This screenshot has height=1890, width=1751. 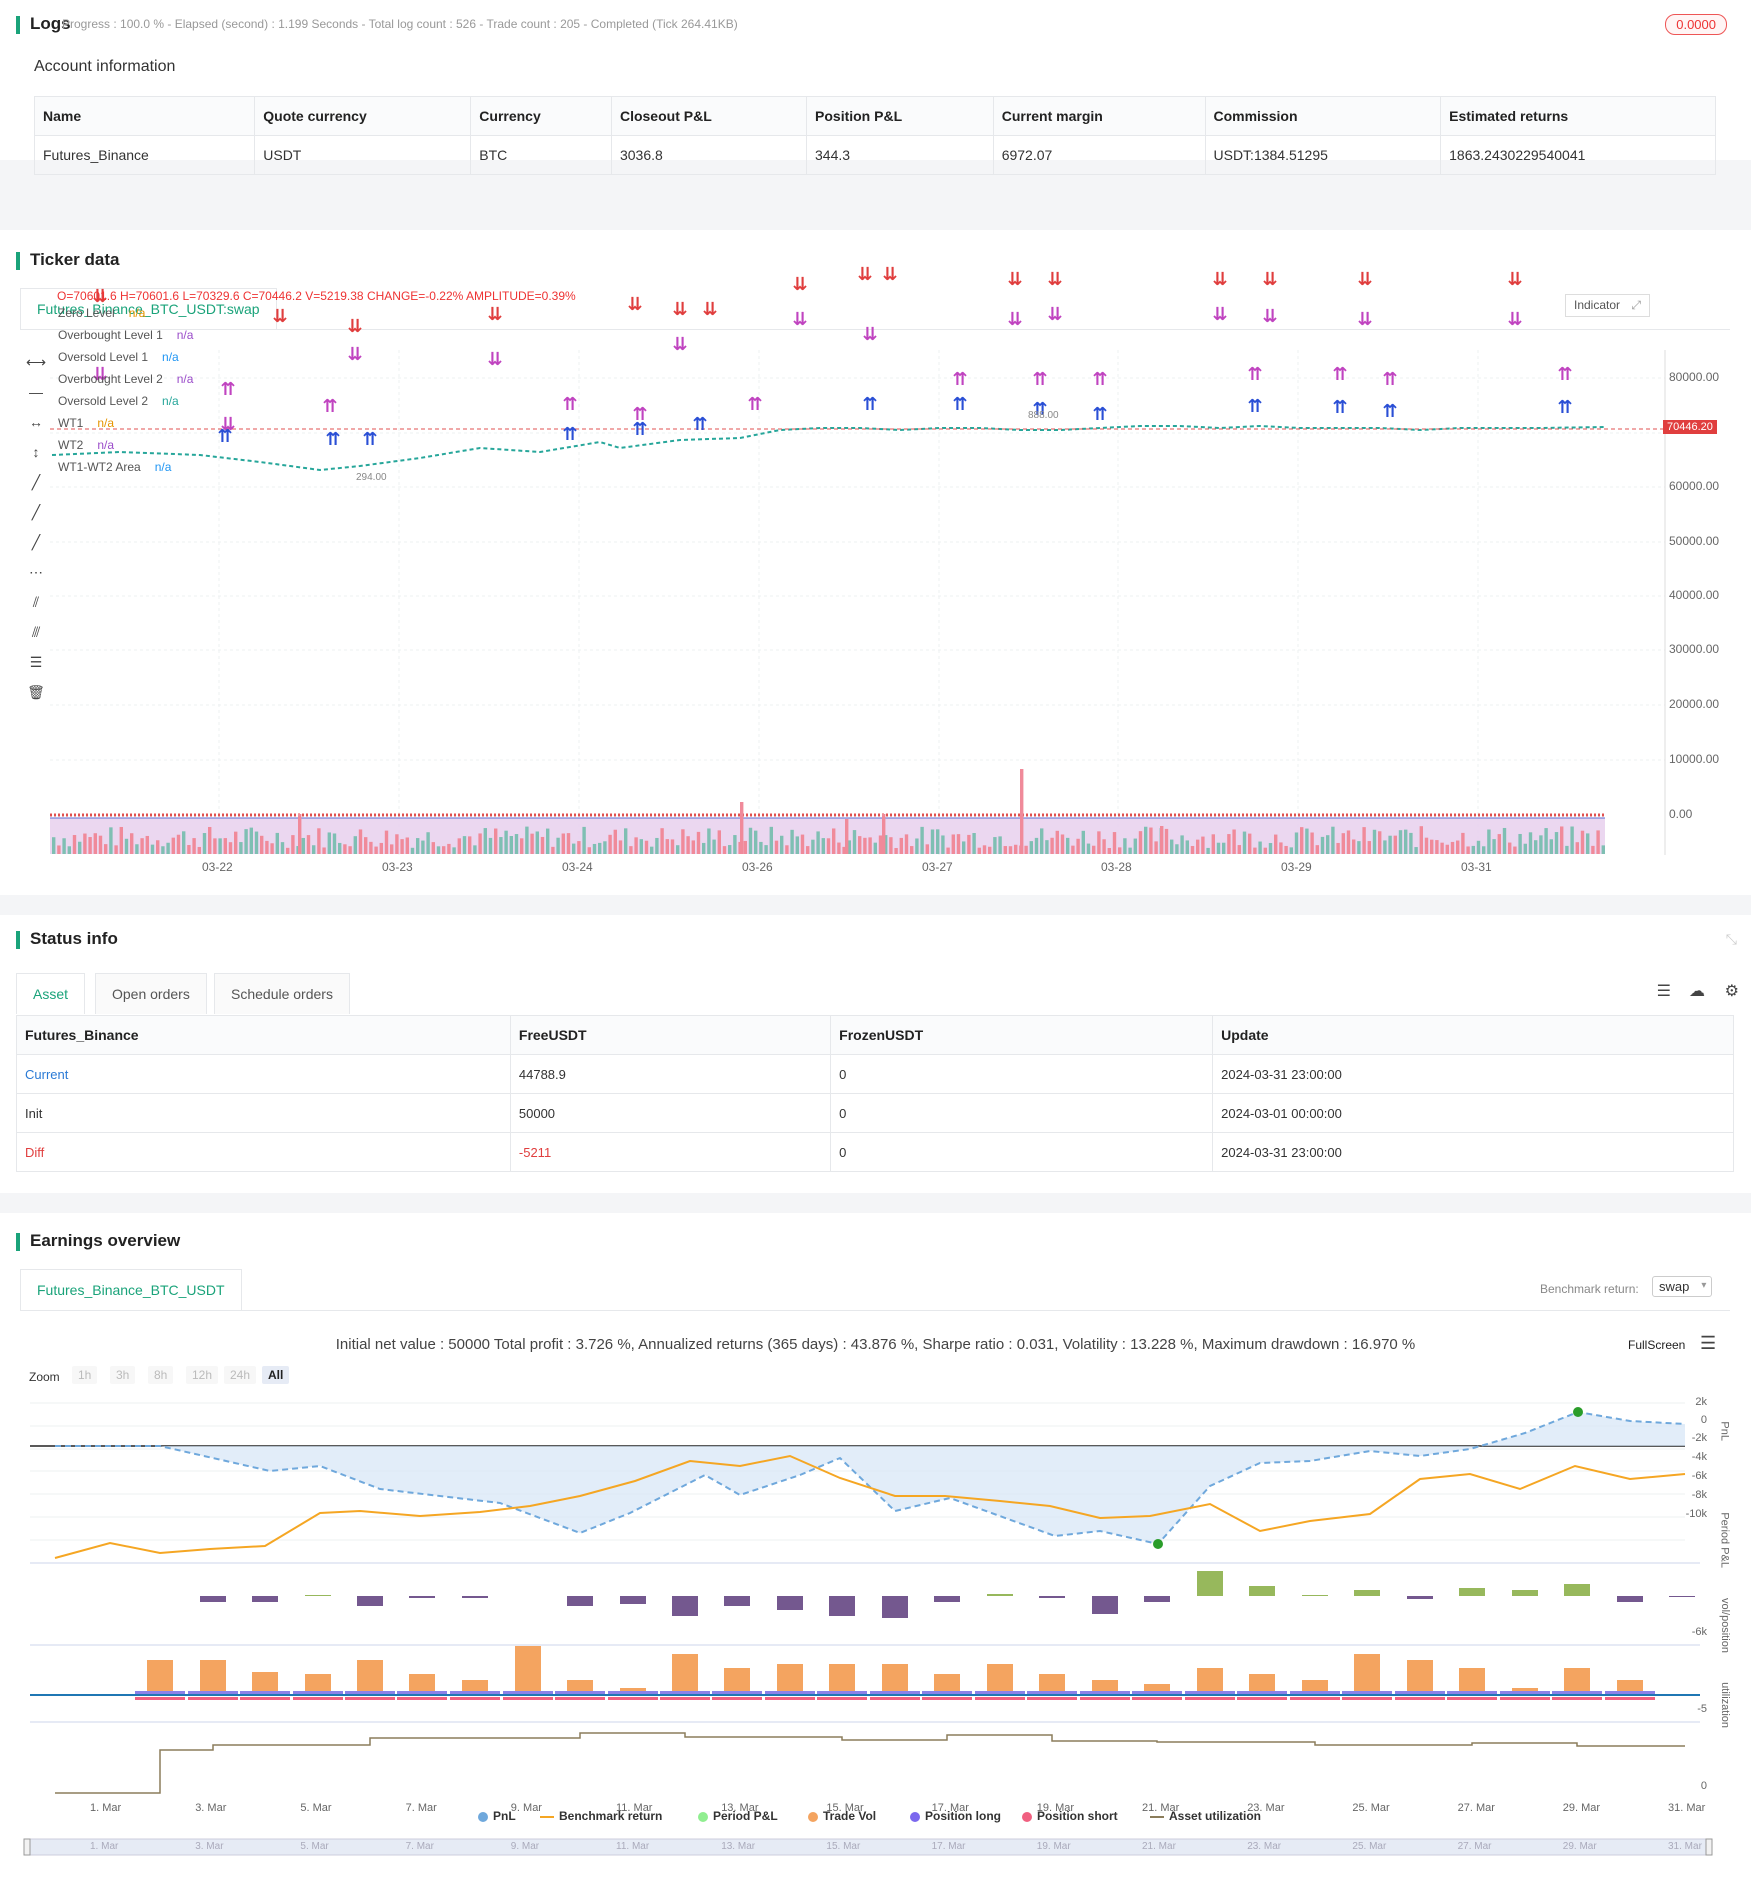 What do you see at coordinates (1022, 1035) in the screenshot?
I see `asset-col-header: FrozenUSDT` at bounding box center [1022, 1035].